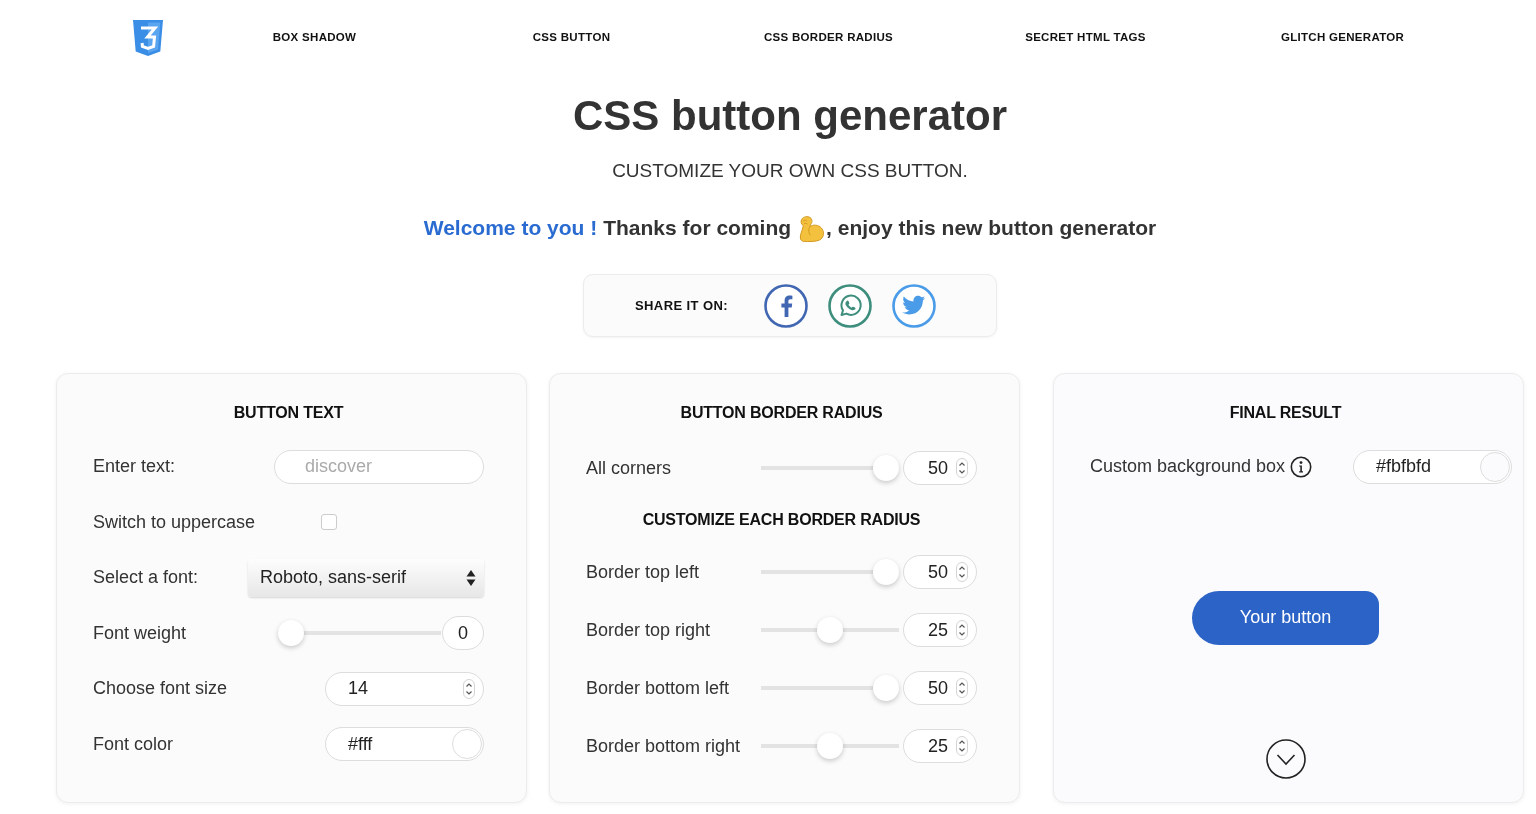 Image resolution: width=1536 pixels, height=814 pixels. What do you see at coordinates (404, 688) in the screenshot?
I see `number-field: 14` at bounding box center [404, 688].